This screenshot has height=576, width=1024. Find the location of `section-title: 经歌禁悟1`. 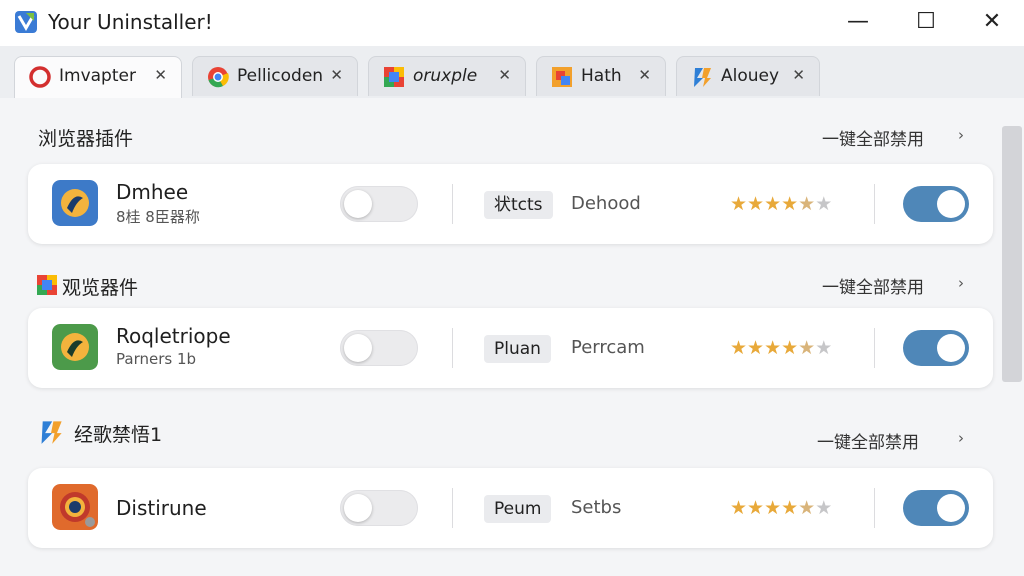

section-title: 经歌禁悟1 is located at coordinates (118, 435).